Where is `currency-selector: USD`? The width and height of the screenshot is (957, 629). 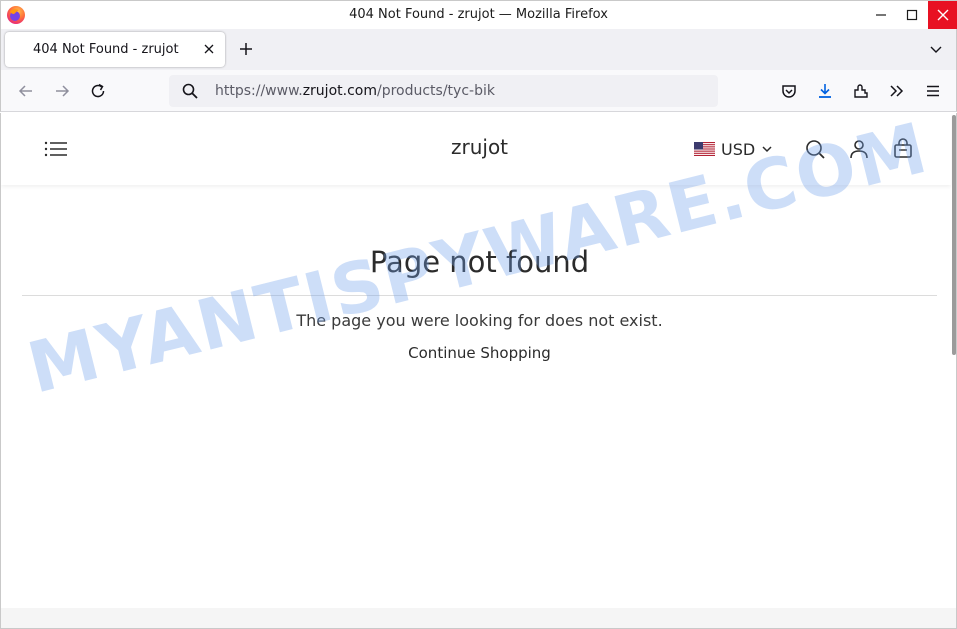 currency-selector: USD is located at coordinates (733, 149).